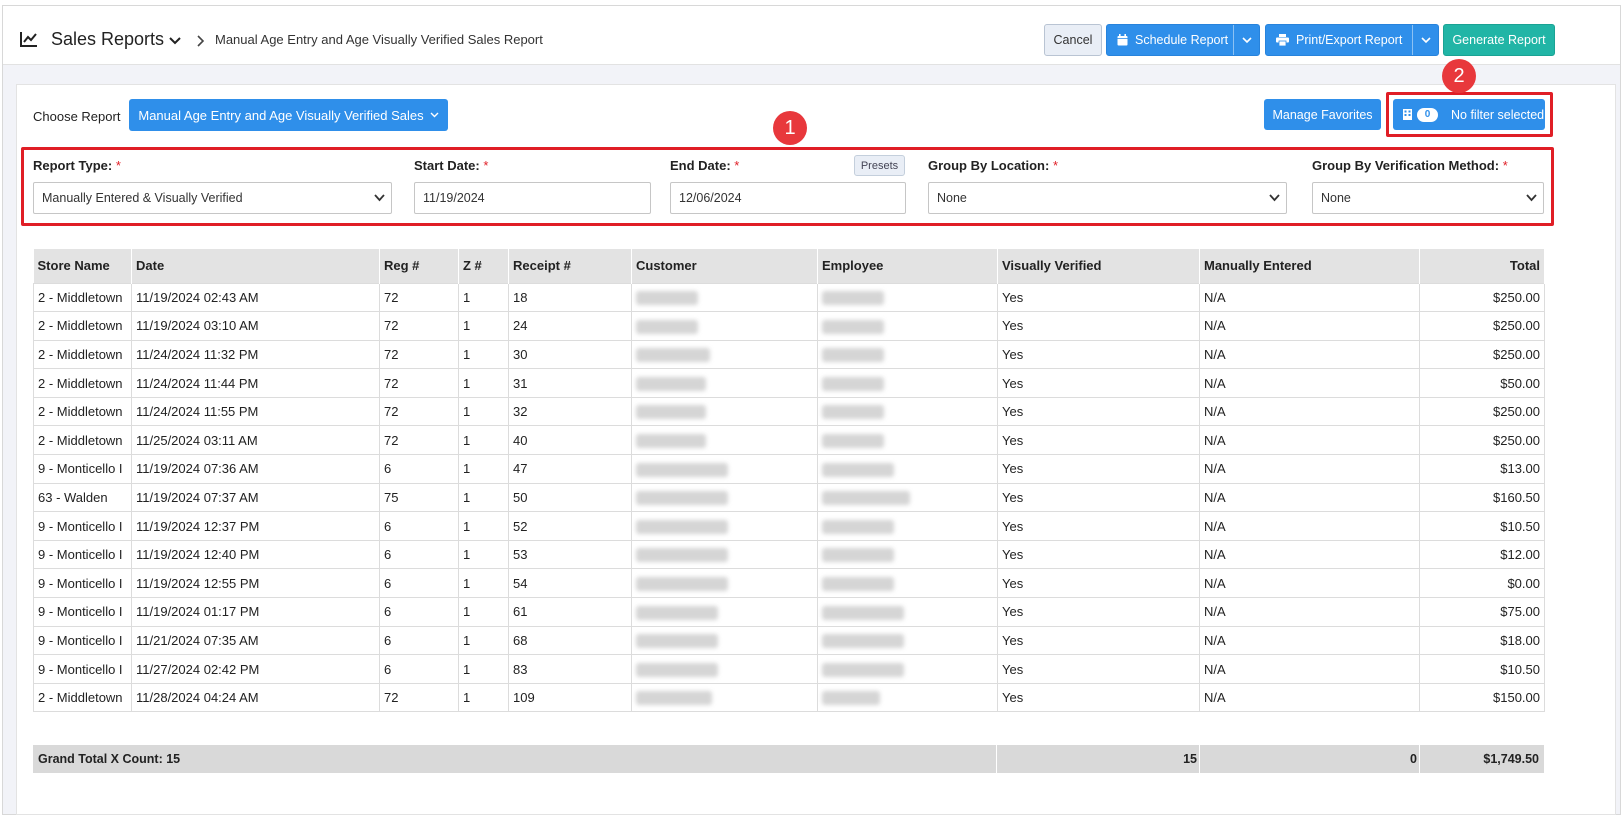 The image size is (1623, 817). I want to click on presets-button: Presets, so click(879, 165).